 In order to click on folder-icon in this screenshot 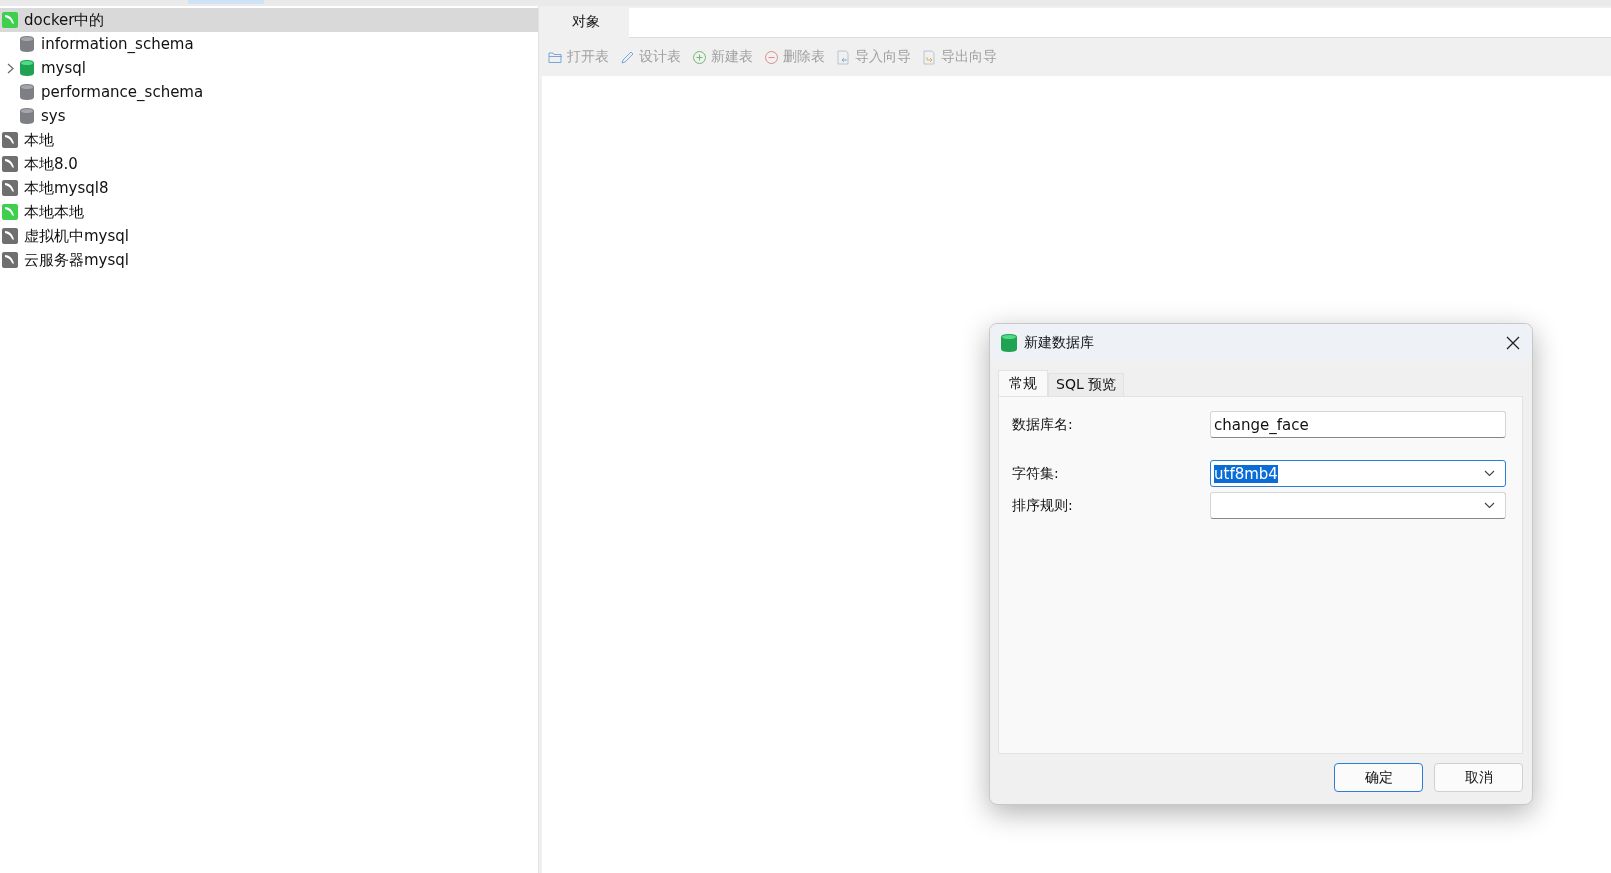, I will do `click(555, 57)`.